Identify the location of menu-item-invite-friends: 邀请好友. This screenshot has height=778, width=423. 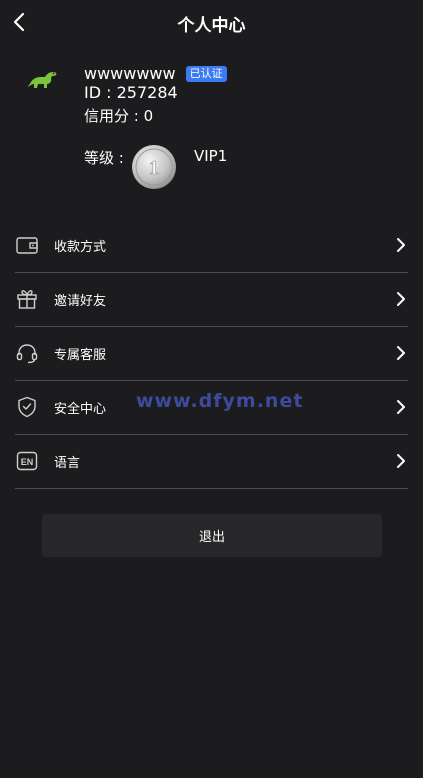
(211, 300).